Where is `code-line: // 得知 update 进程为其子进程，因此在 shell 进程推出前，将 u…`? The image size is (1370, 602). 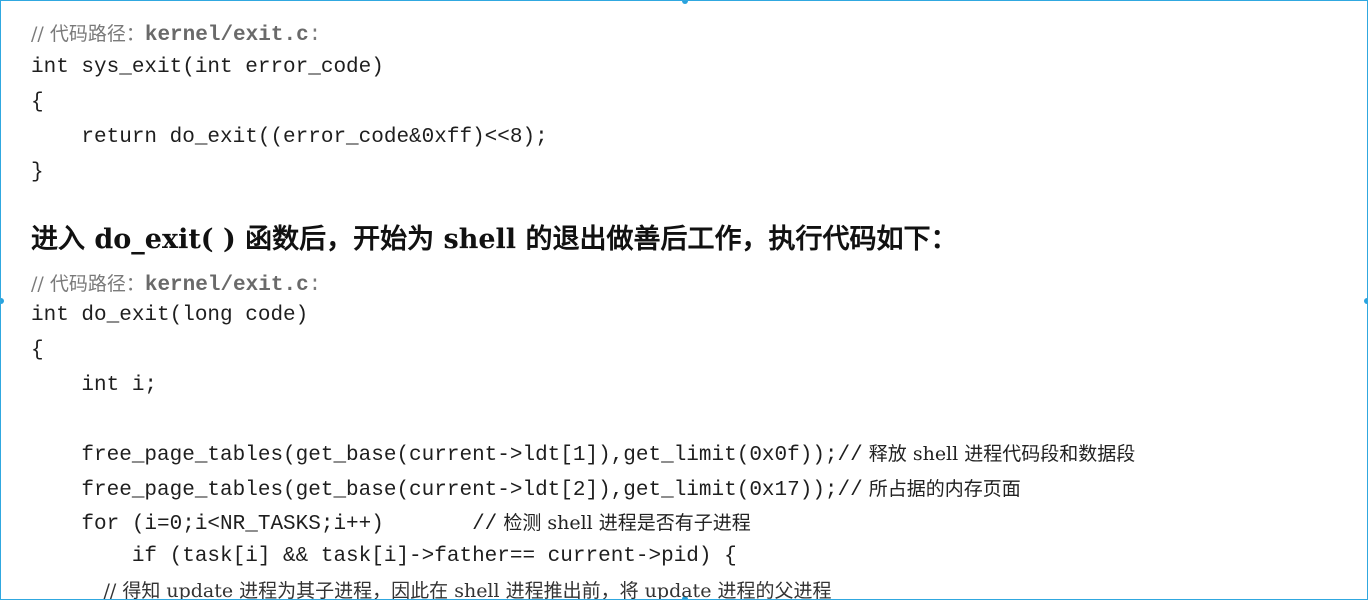
code-line: // 得知 update 进程为其子进程，因此在 shell 进程推出前，将 u… is located at coordinates (431, 590).